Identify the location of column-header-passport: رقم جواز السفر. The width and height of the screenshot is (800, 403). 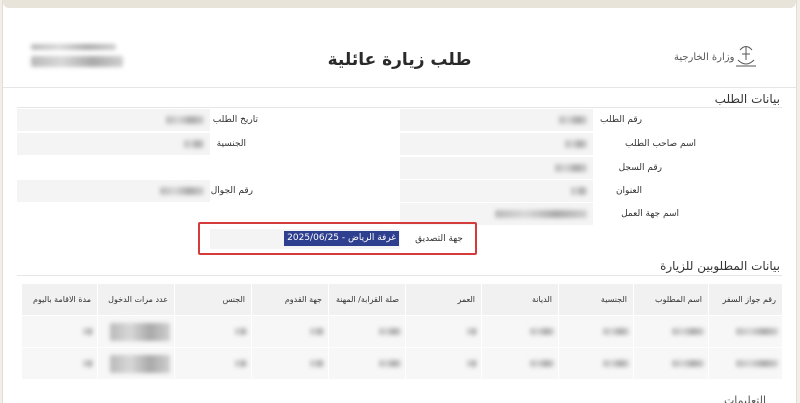
(745, 299).